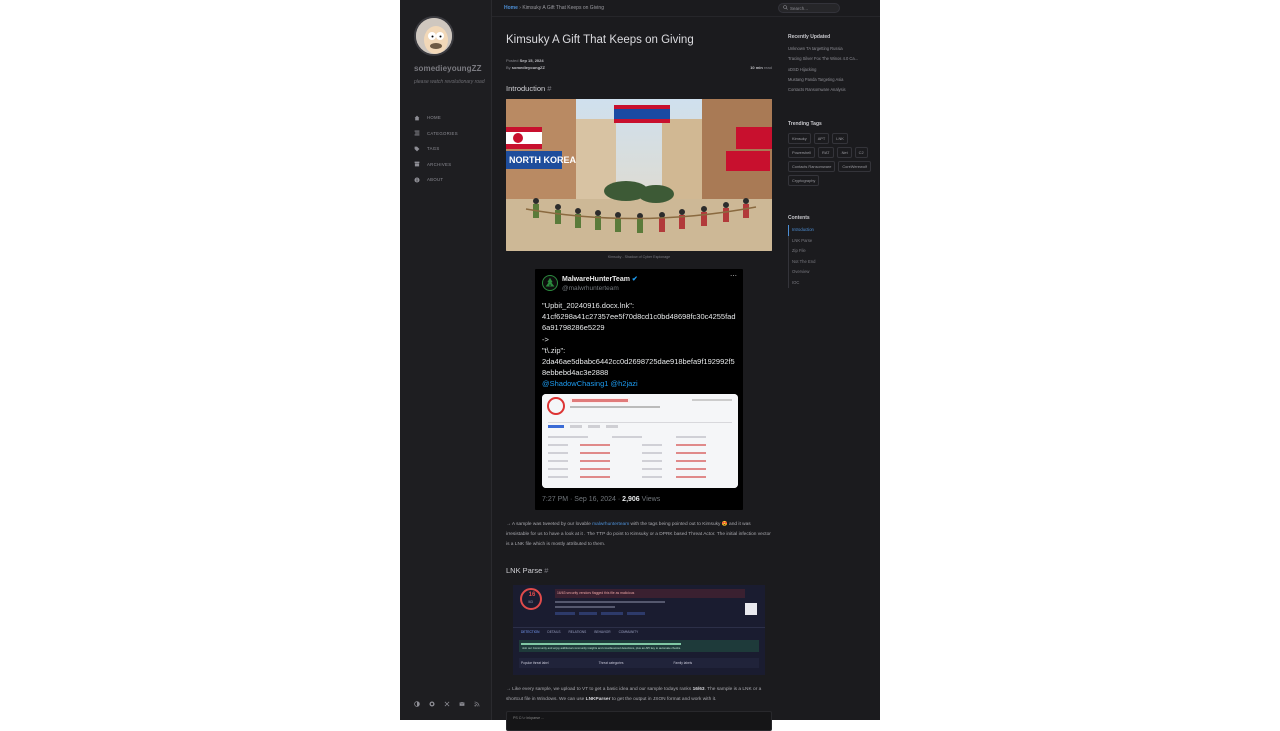 This screenshot has height=731, width=1280. I want to click on panel-heading: Recently Updated, so click(809, 37).